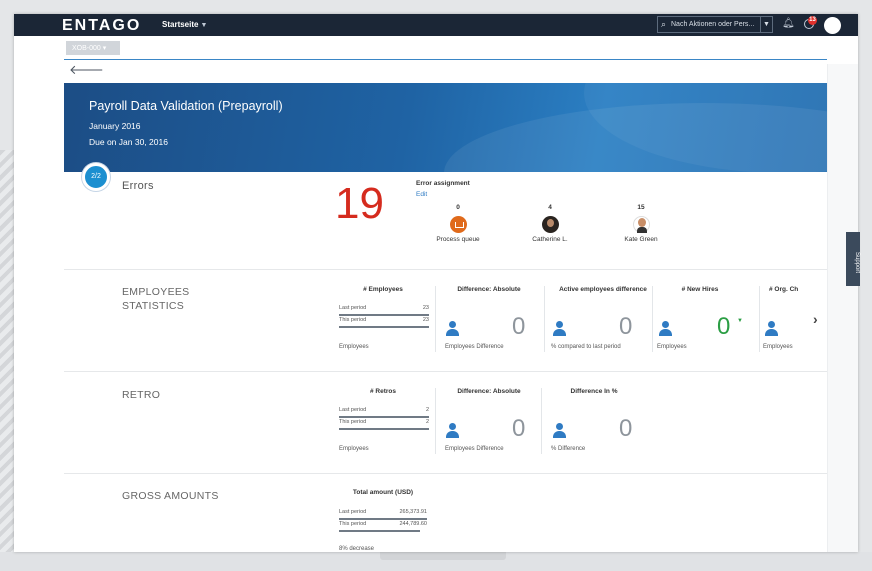  What do you see at coordinates (357, 549) in the screenshot?
I see `kpi-footer: 8% decrease` at bounding box center [357, 549].